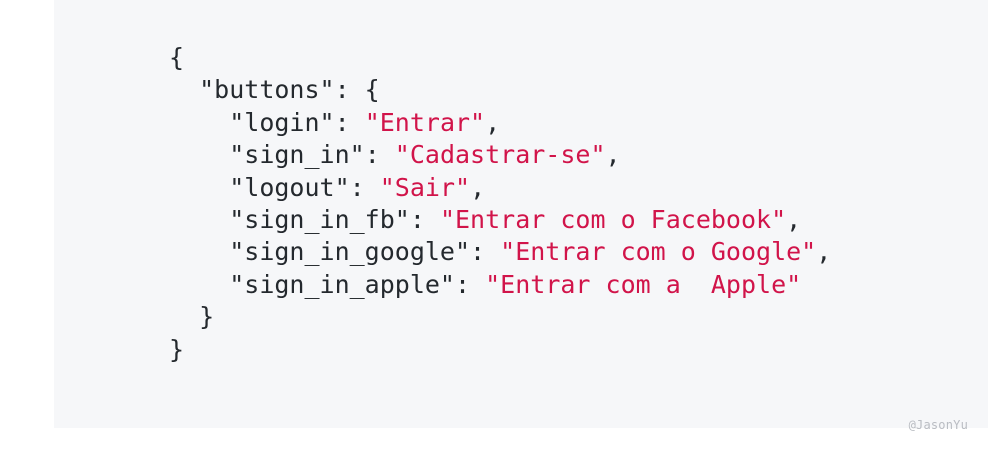  What do you see at coordinates (350, 252) in the screenshot?
I see `entry-key: "sign_in_google"` at bounding box center [350, 252].